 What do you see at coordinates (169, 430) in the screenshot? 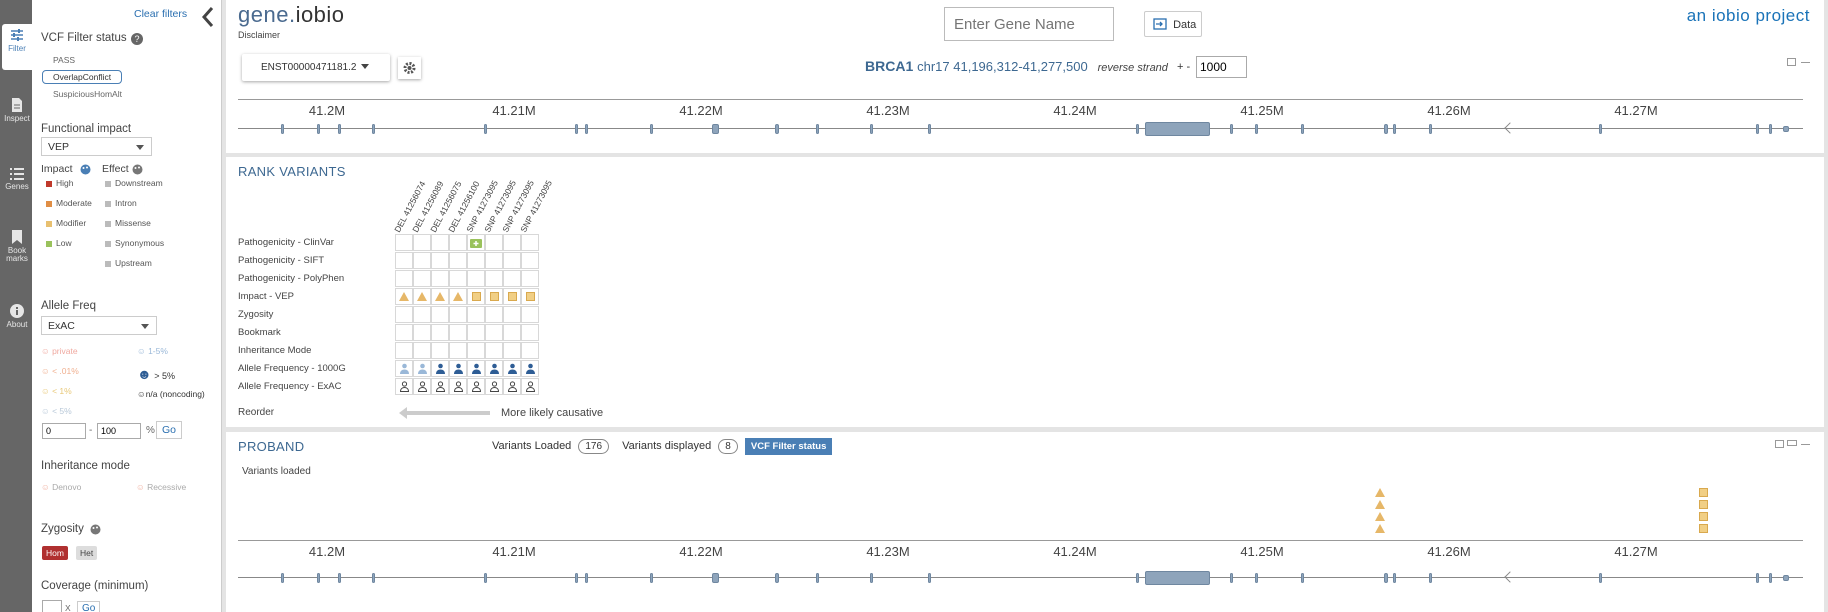
I see `af-go-button: Go` at bounding box center [169, 430].